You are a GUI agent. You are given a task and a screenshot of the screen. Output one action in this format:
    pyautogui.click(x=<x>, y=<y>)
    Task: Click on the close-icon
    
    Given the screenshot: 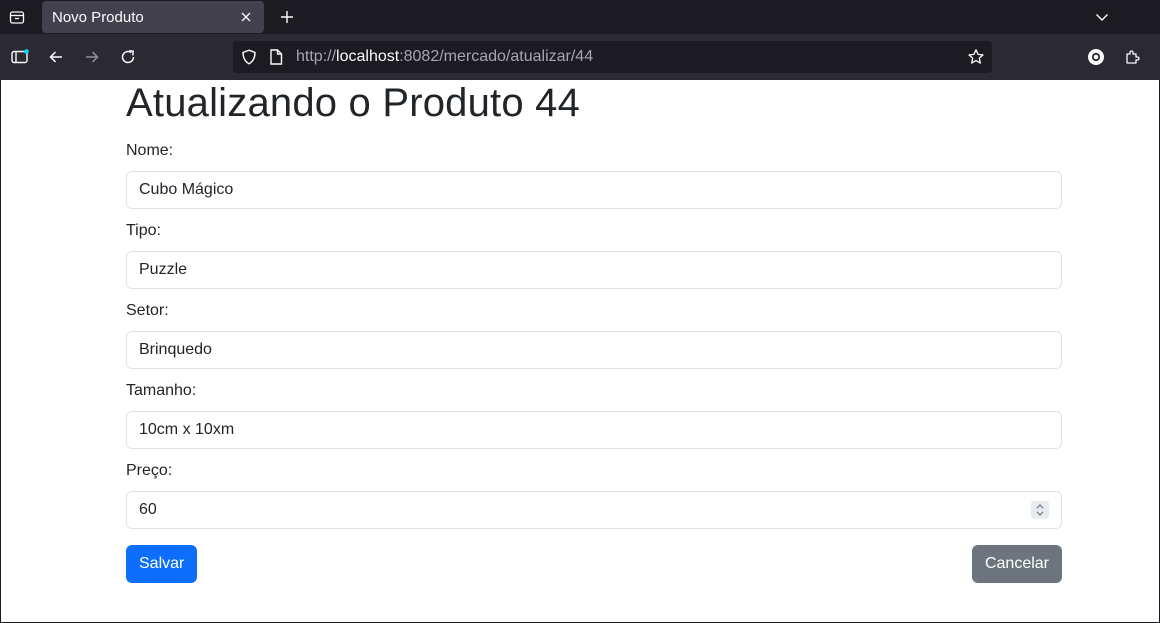 What is the action you would take?
    pyautogui.click(x=246, y=17)
    